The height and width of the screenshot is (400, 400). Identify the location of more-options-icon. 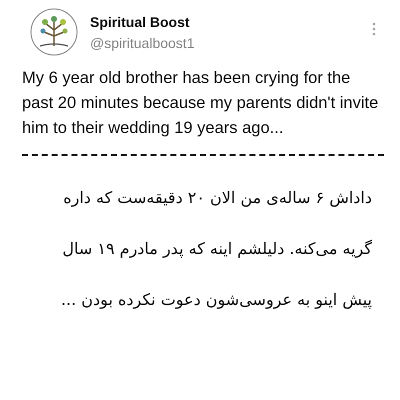
(374, 29).